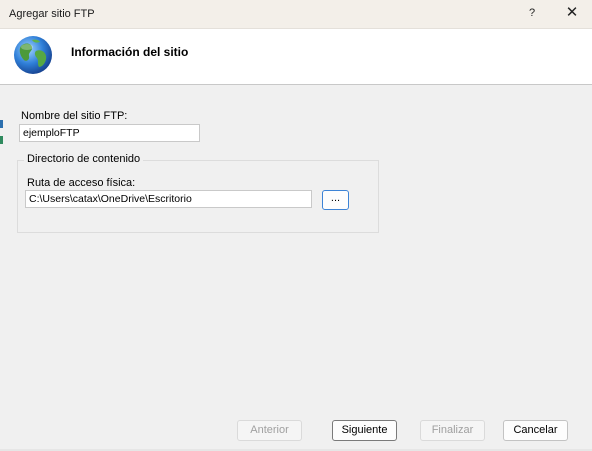 The height and width of the screenshot is (451, 592). What do you see at coordinates (535, 430) in the screenshot?
I see `cancel-button: Cancelar` at bounding box center [535, 430].